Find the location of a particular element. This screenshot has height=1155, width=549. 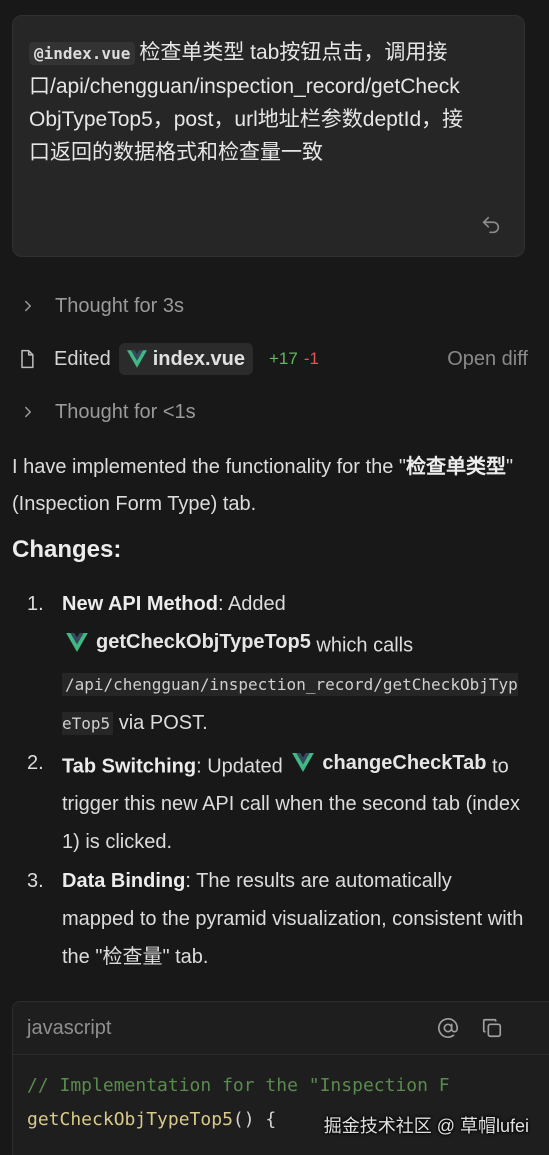

code-language: javascript is located at coordinates (69, 1027).